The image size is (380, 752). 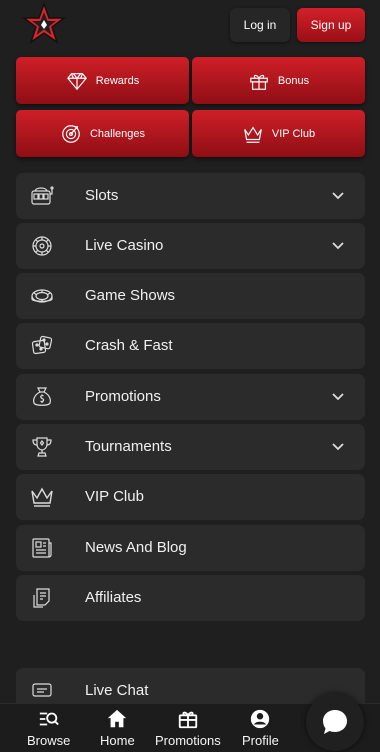 What do you see at coordinates (44, 24) in the screenshot?
I see `star-logo-icon` at bounding box center [44, 24].